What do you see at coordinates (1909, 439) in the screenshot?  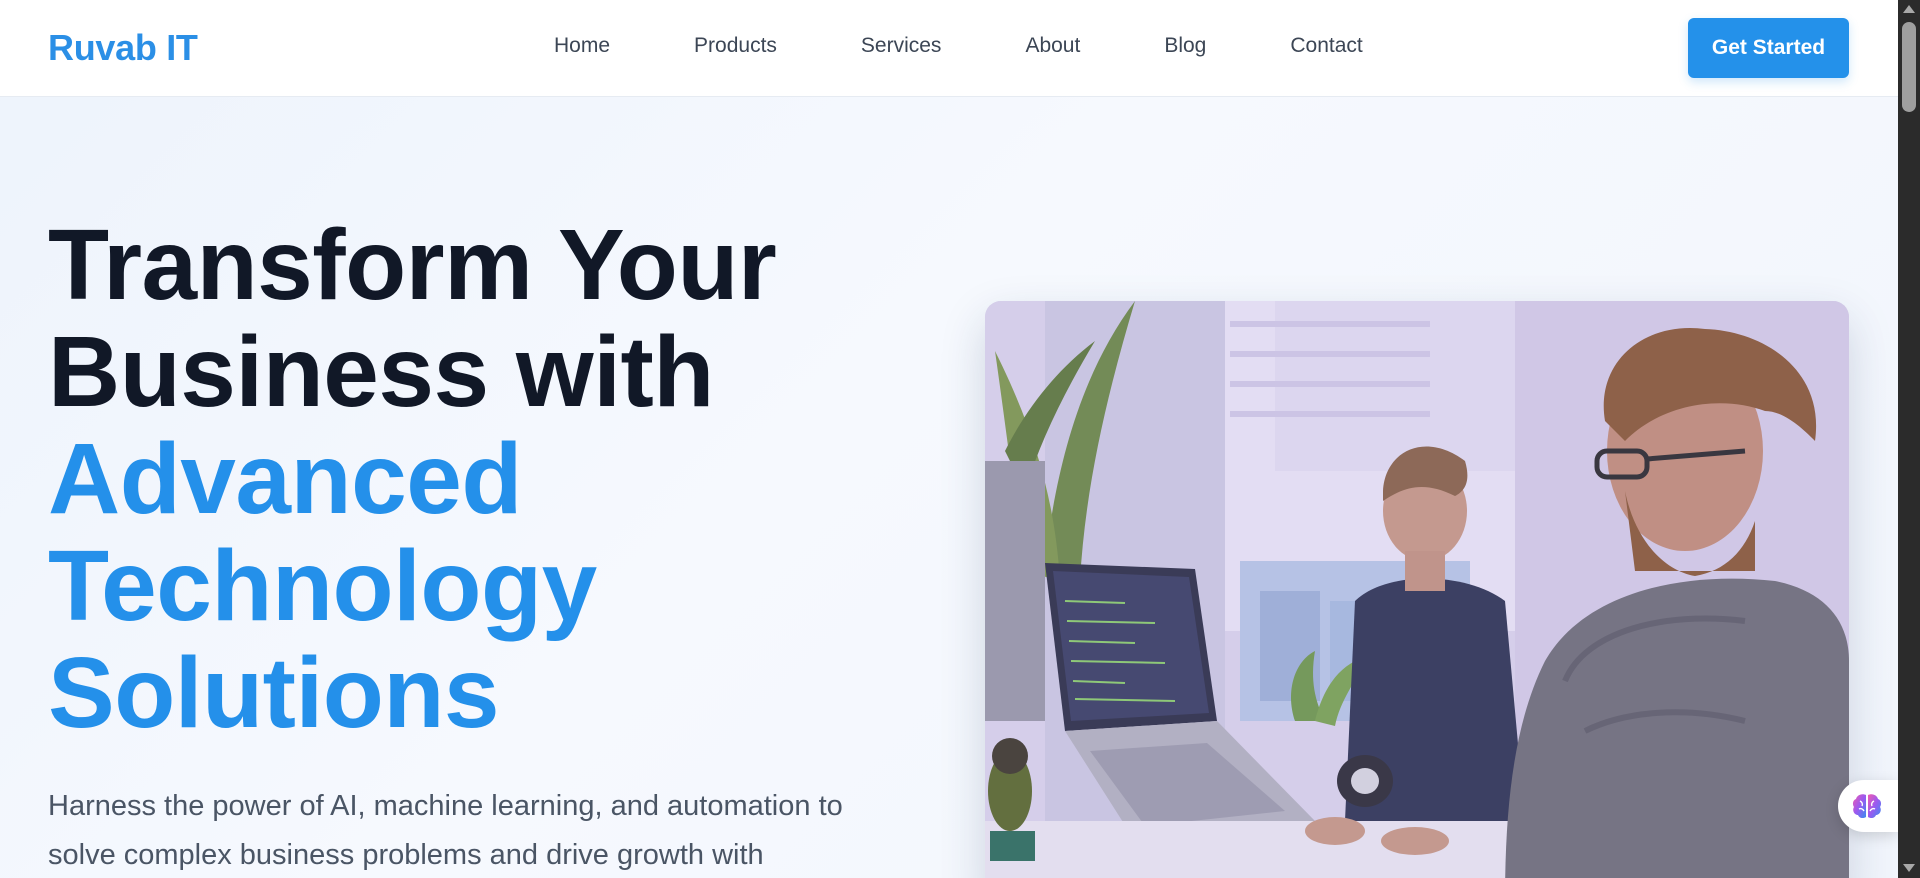 I see `vertical-scrollbar` at bounding box center [1909, 439].